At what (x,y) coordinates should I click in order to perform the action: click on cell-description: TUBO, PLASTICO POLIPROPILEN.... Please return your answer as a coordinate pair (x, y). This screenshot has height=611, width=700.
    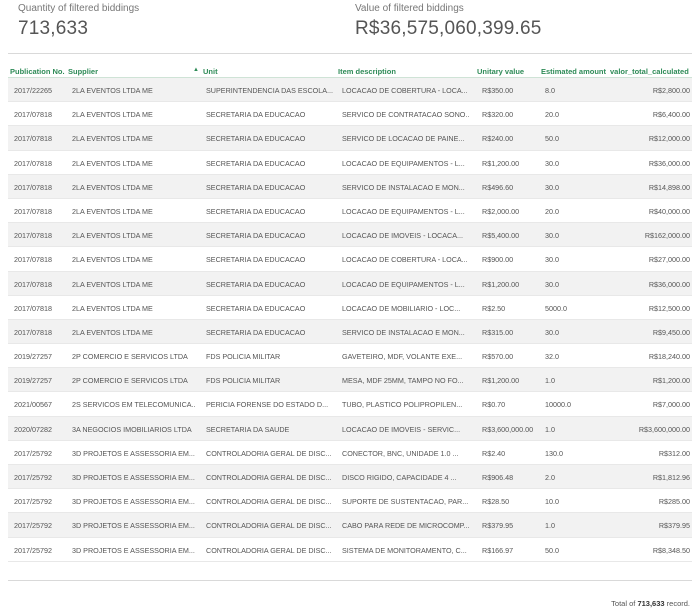
    Looking at the image, I should click on (402, 405).